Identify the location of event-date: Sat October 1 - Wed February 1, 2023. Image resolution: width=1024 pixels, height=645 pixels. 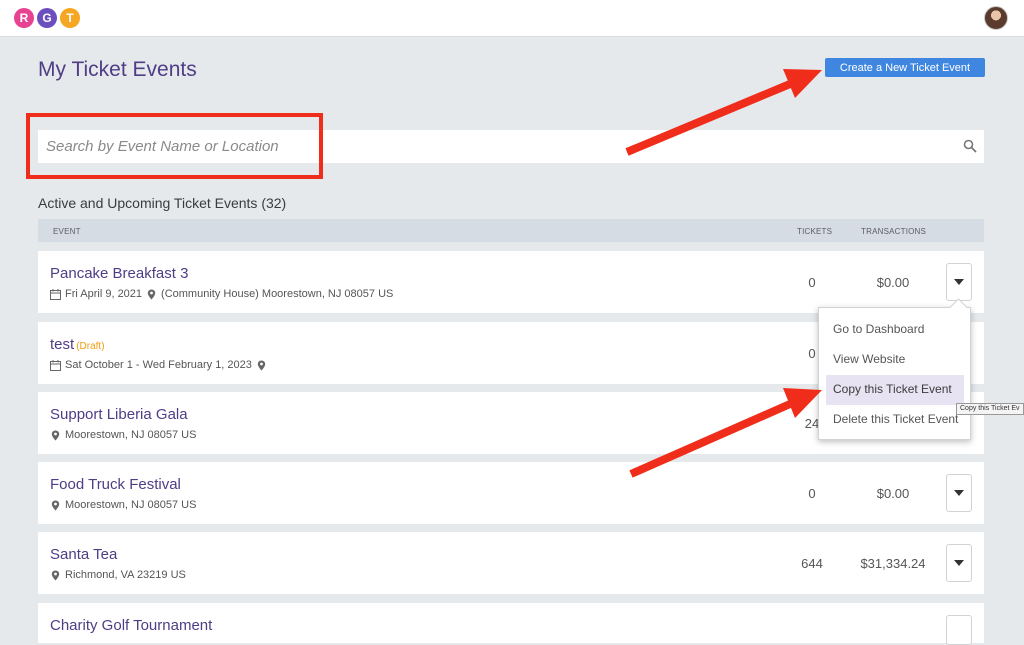
(158, 365).